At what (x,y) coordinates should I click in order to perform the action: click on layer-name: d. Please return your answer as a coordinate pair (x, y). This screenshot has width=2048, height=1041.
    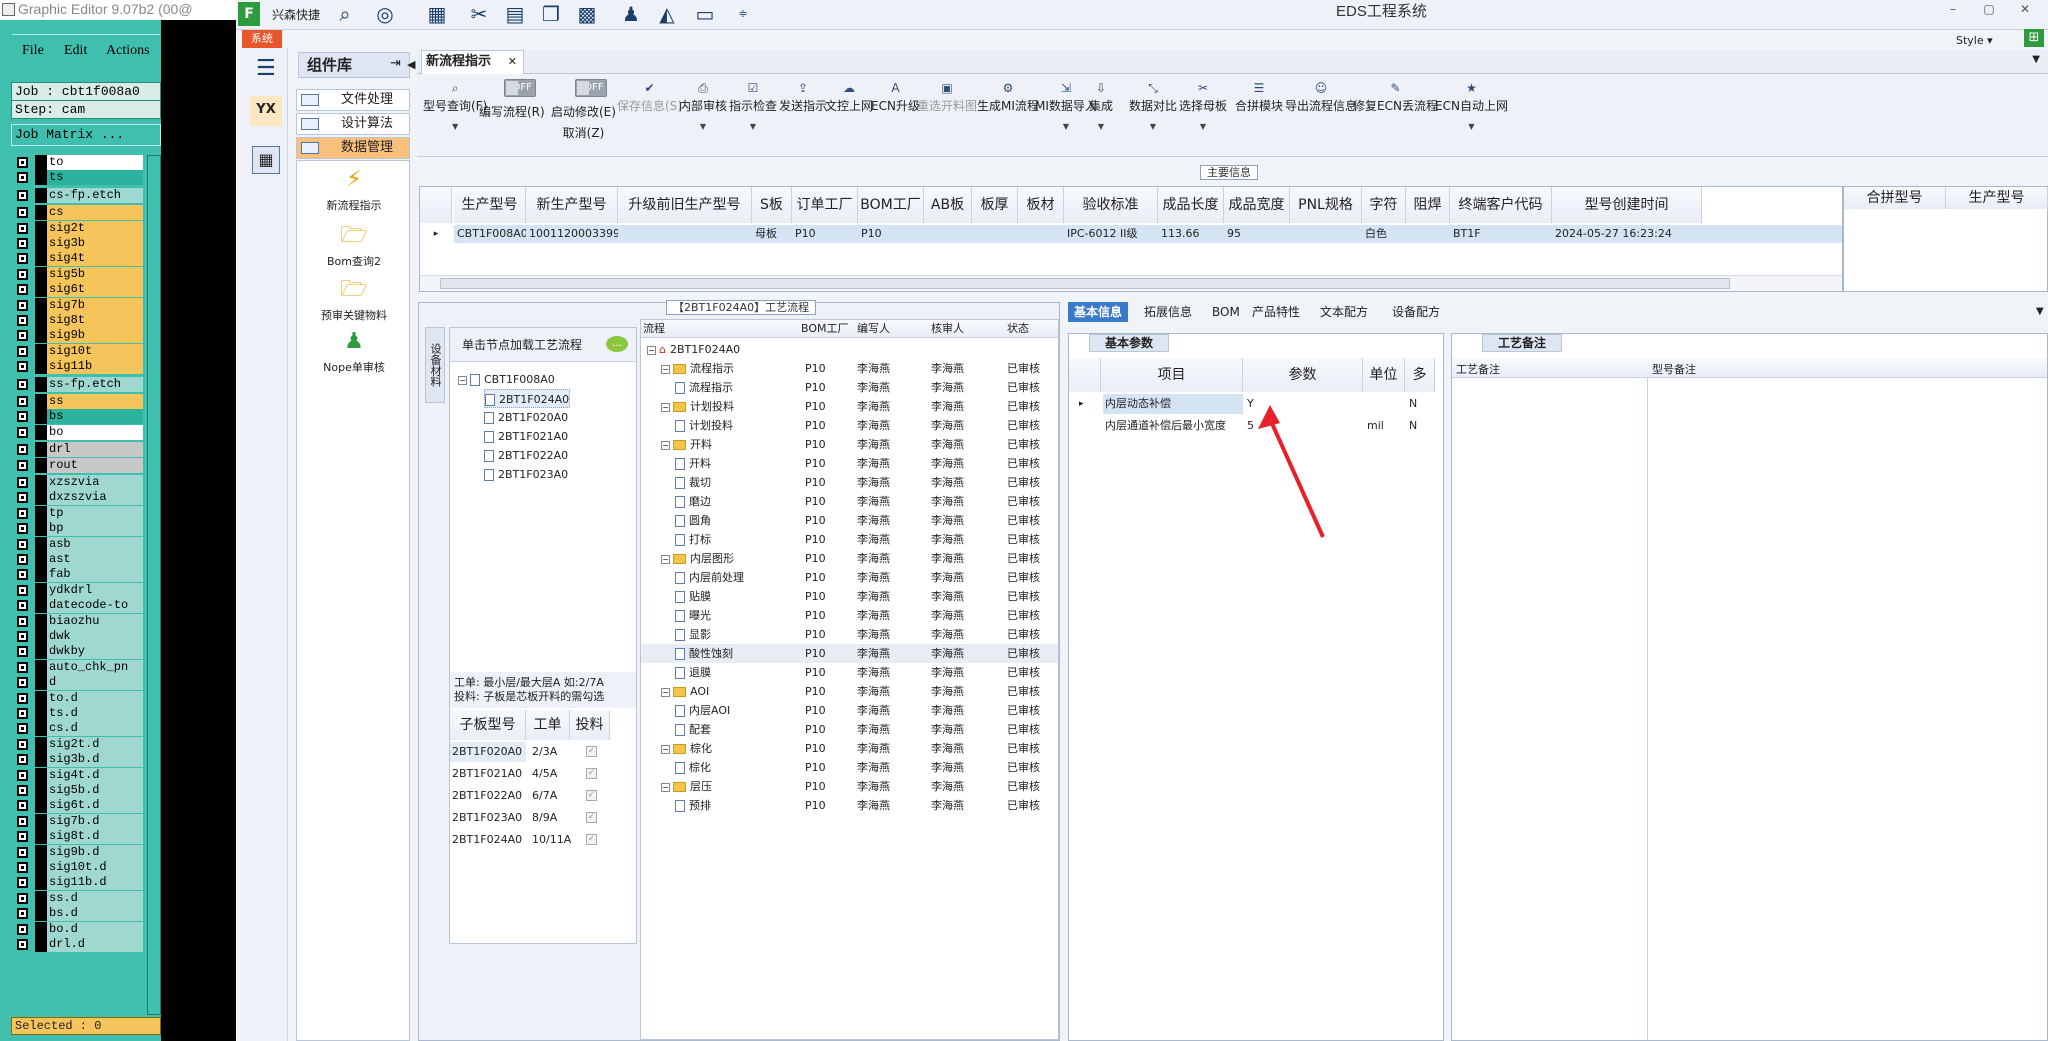
    Looking at the image, I should click on (95, 683).